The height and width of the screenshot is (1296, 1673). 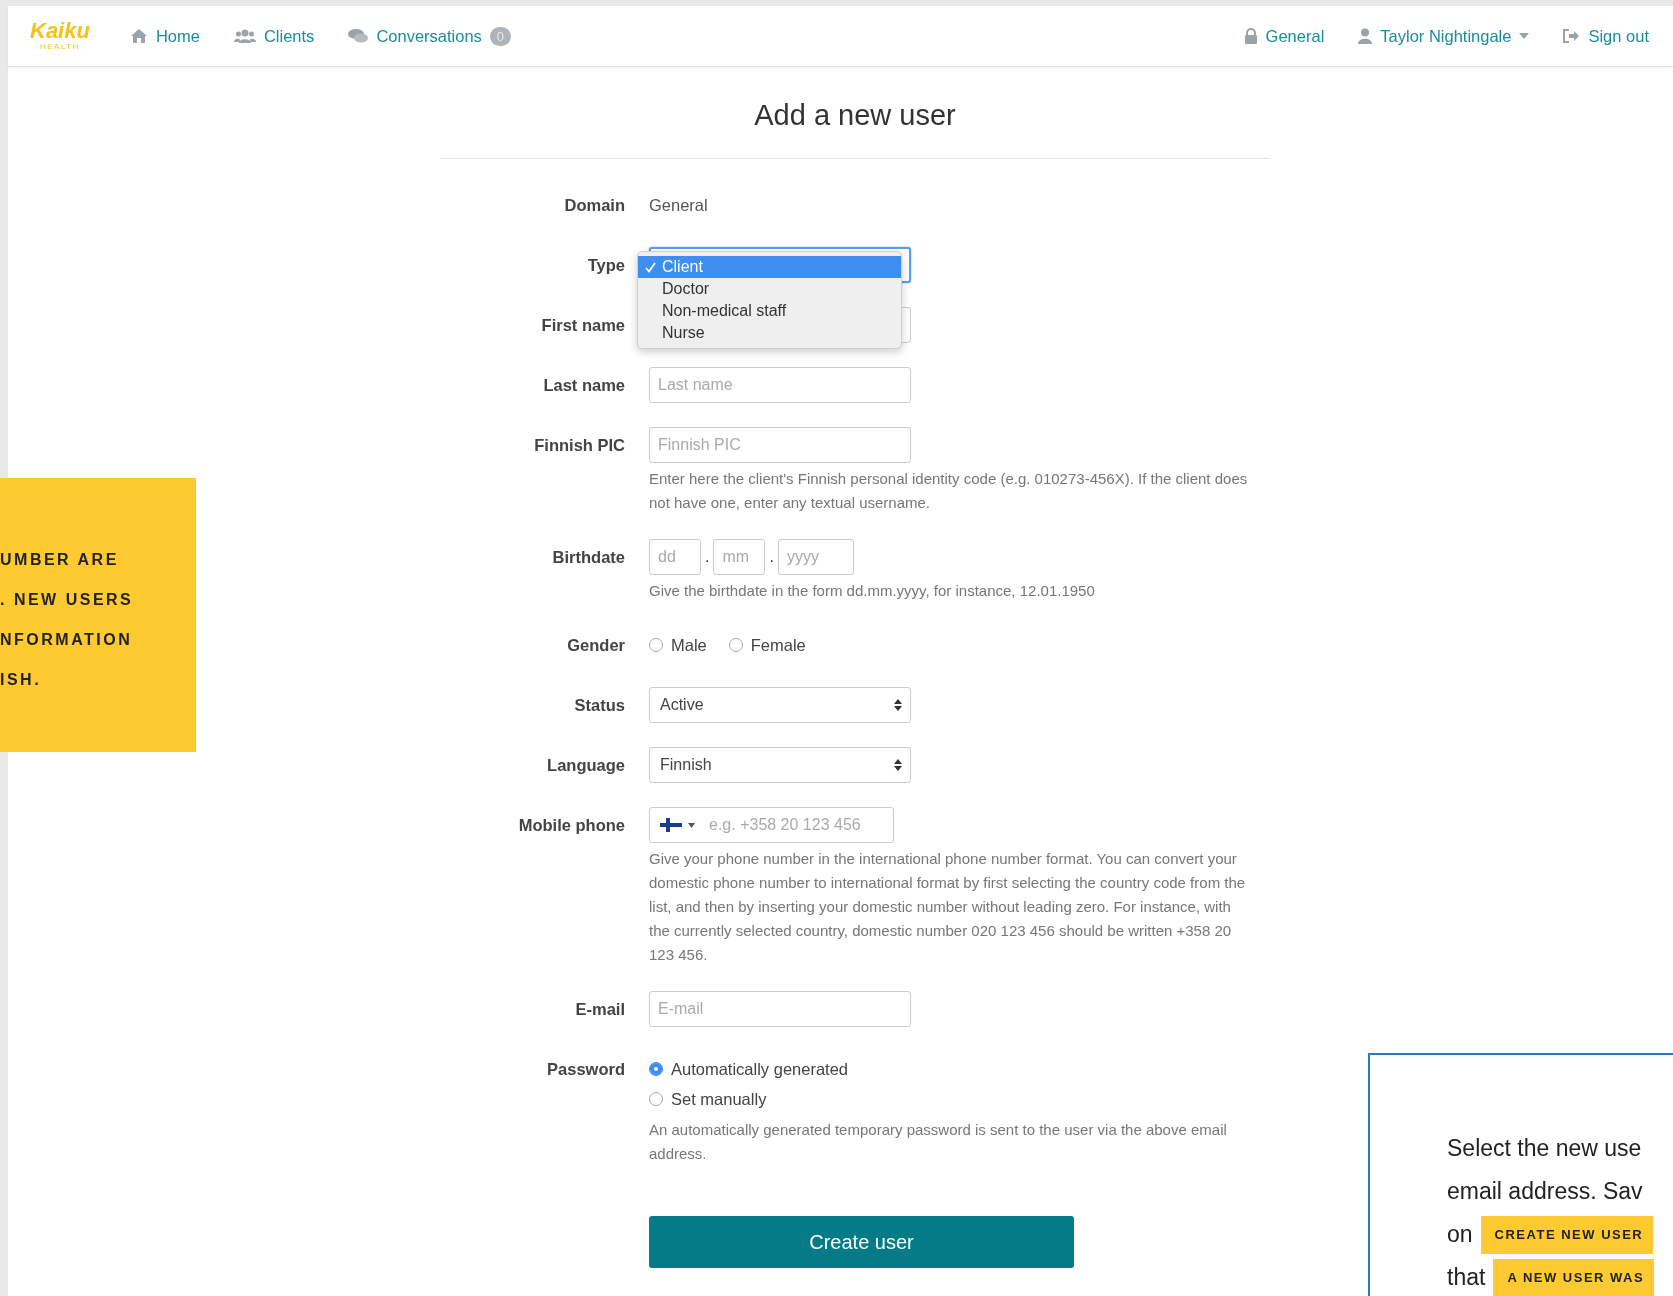 I want to click on callout-text: Select the new use, so click(x=1544, y=1148).